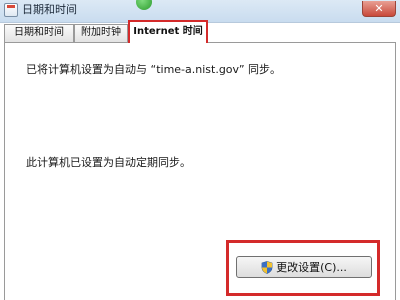 The height and width of the screenshot is (300, 400). I want to click on tab-date-and-time: 日期和时间, so click(39, 33).